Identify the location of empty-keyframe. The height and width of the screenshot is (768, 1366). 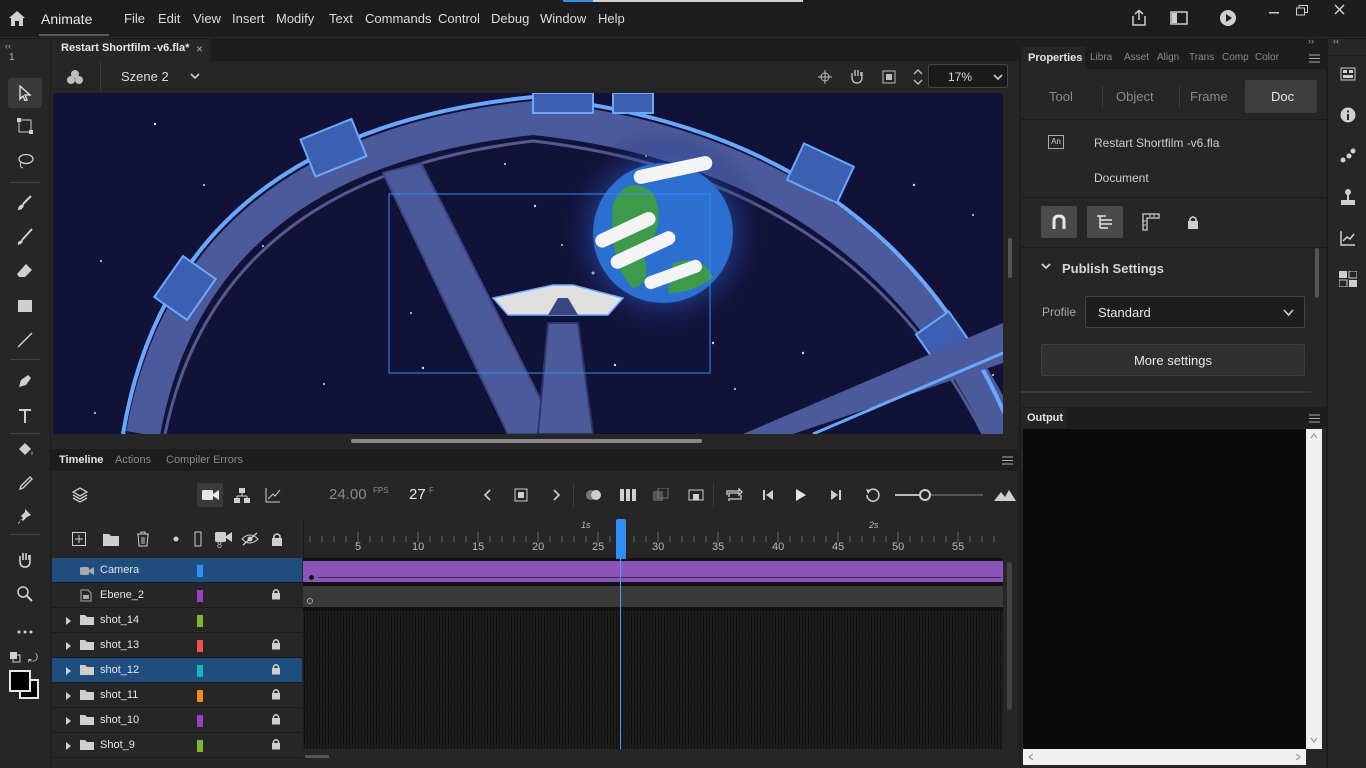
(310, 601).